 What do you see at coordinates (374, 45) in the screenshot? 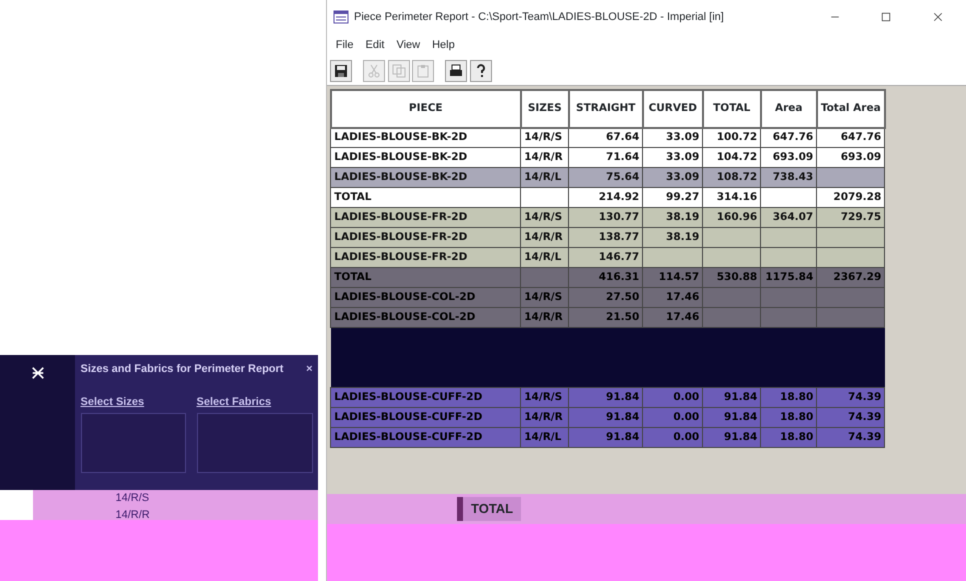
I see `menu-item: Edit` at bounding box center [374, 45].